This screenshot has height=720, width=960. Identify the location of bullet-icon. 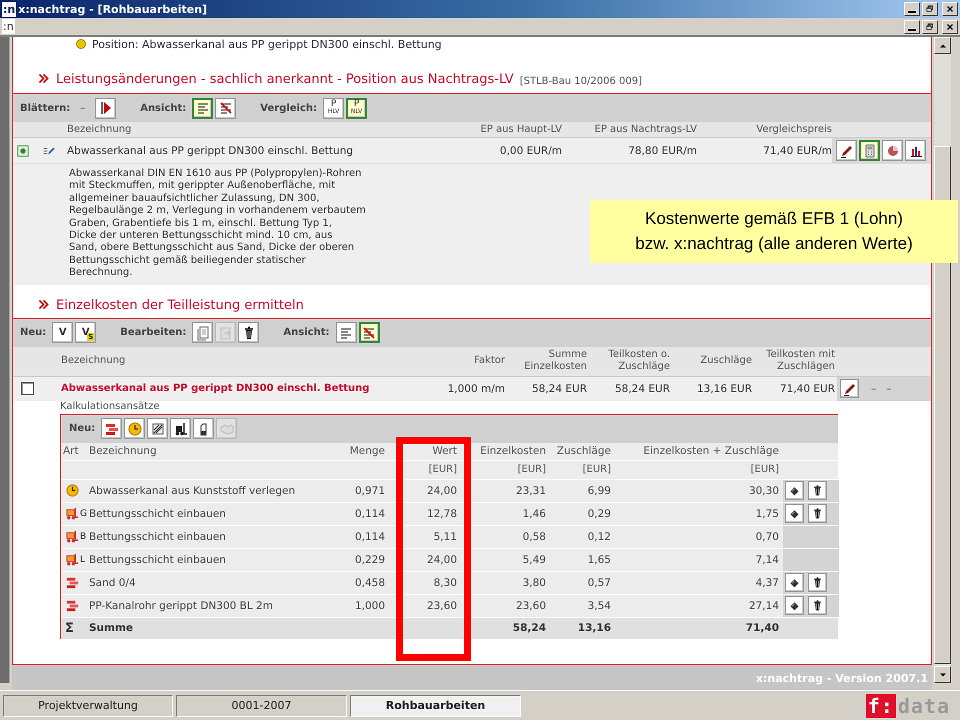
(81, 44).